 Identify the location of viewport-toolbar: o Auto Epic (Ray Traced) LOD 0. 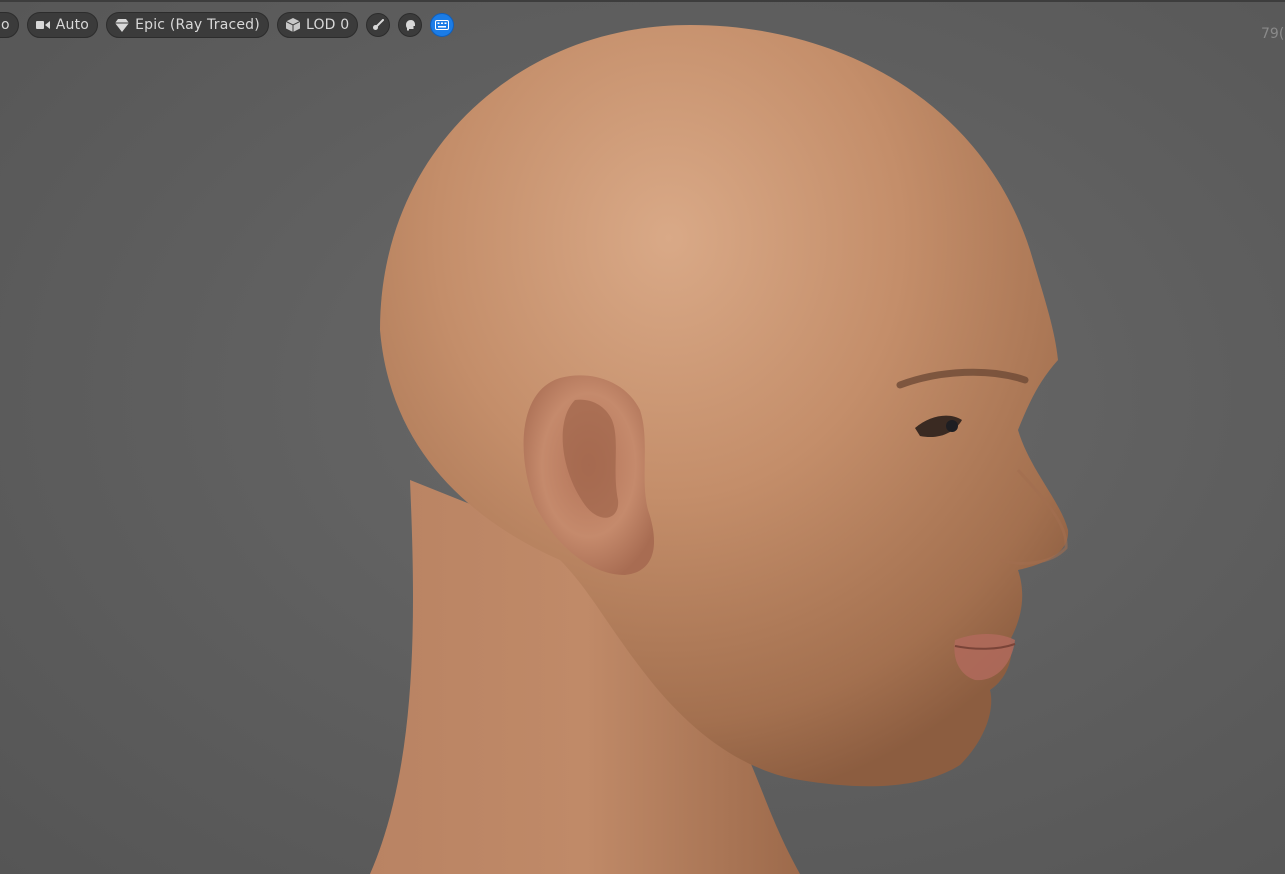
(227, 25).